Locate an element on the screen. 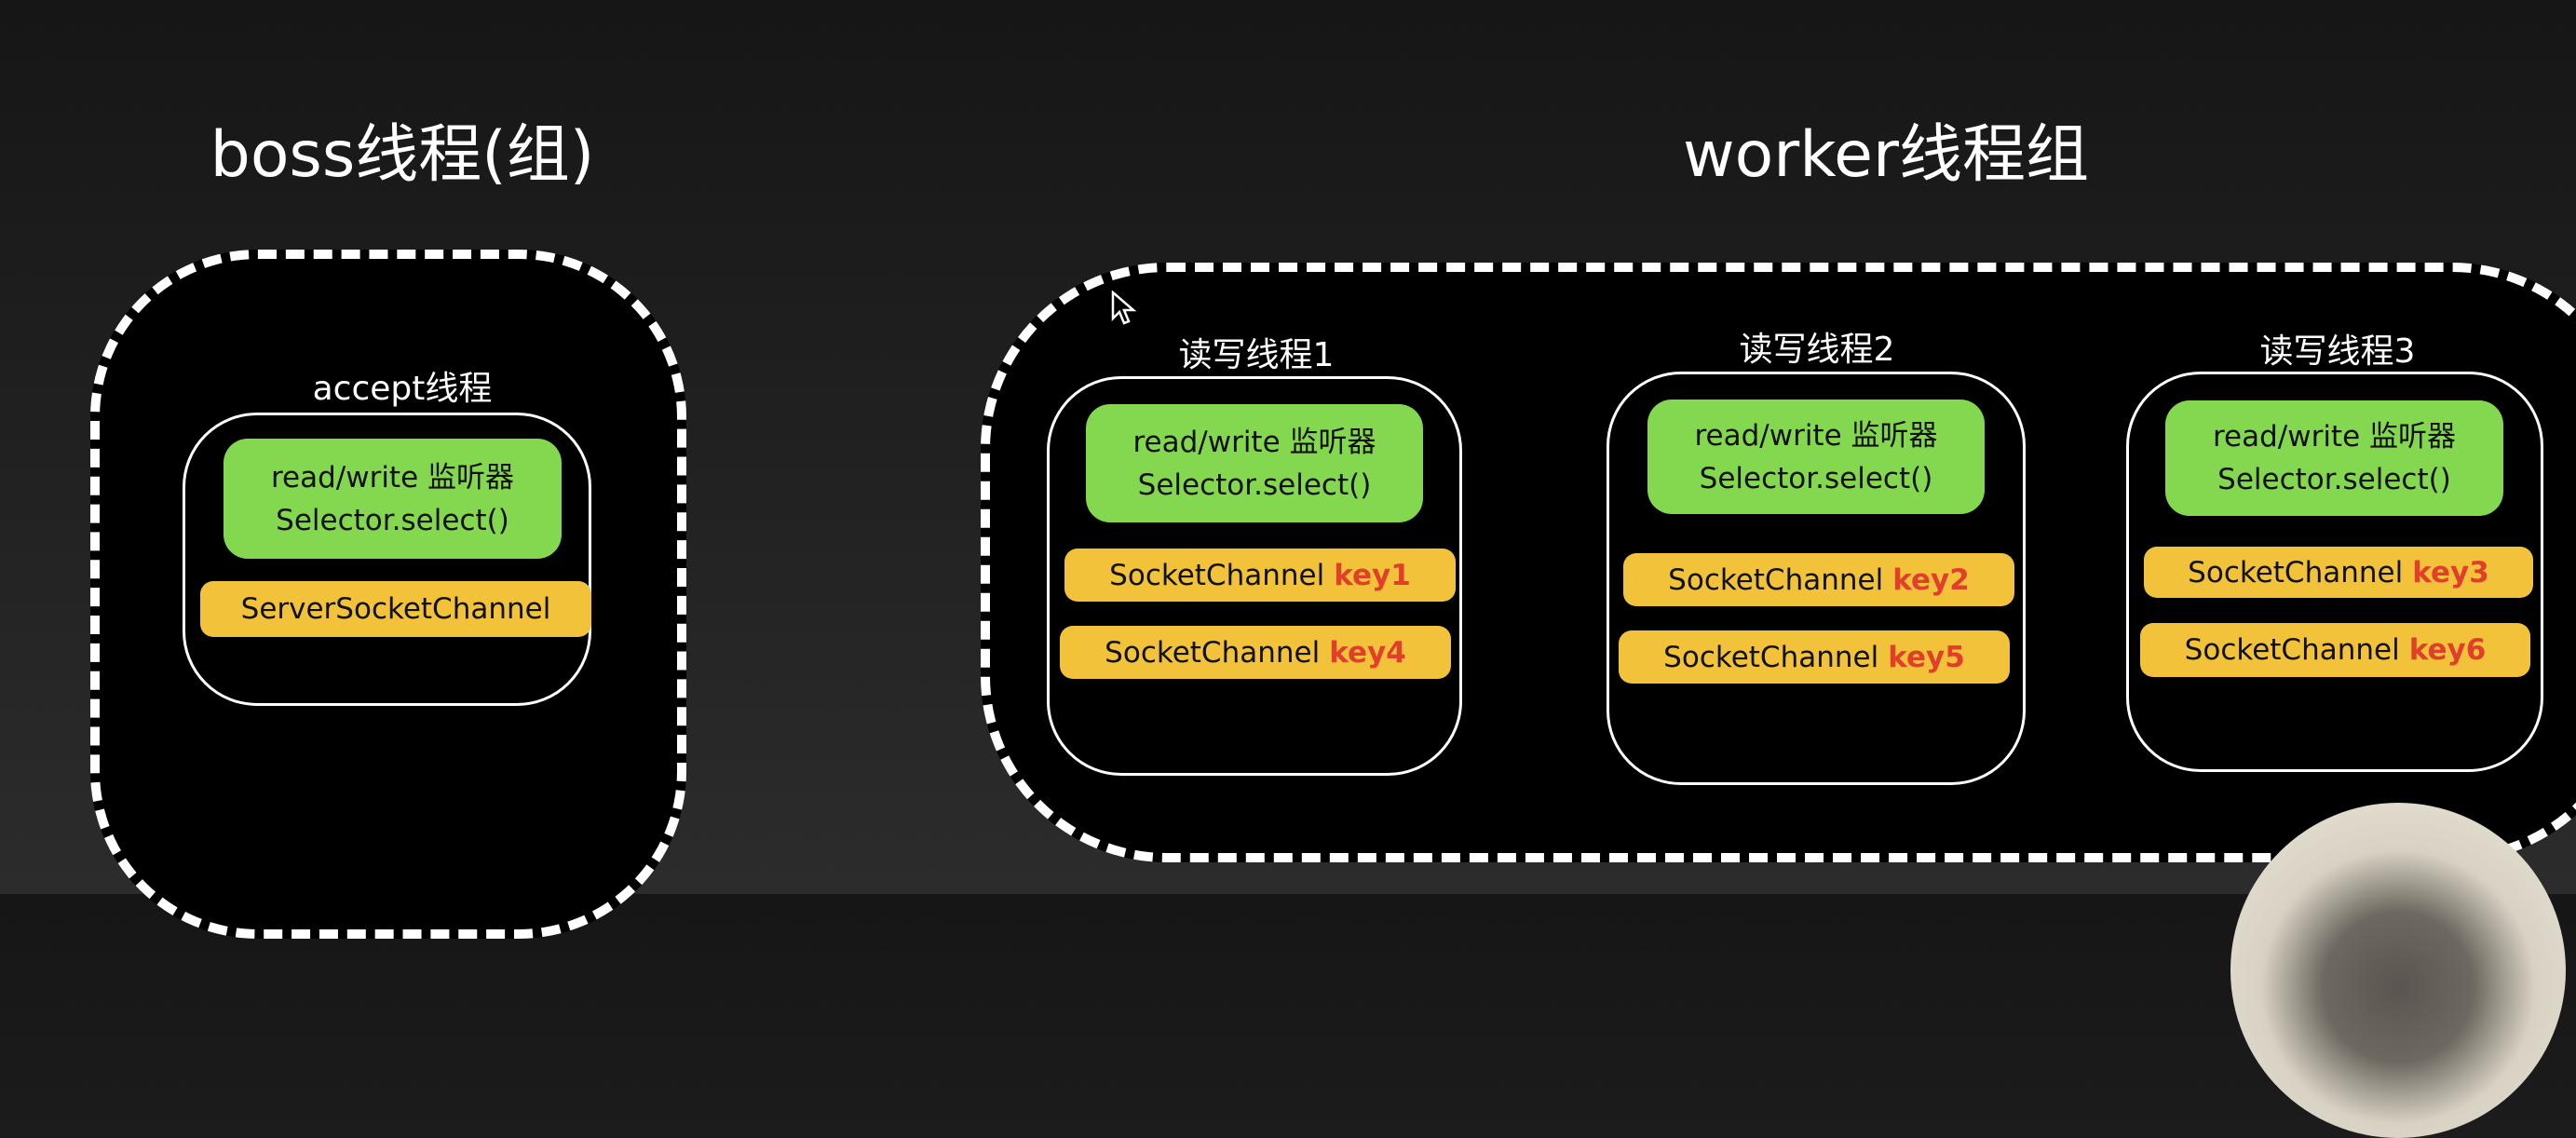 The height and width of the screenshot is (1138, 2576). channel-name: ServerSocketChannel is located at coordinates (395, 609).